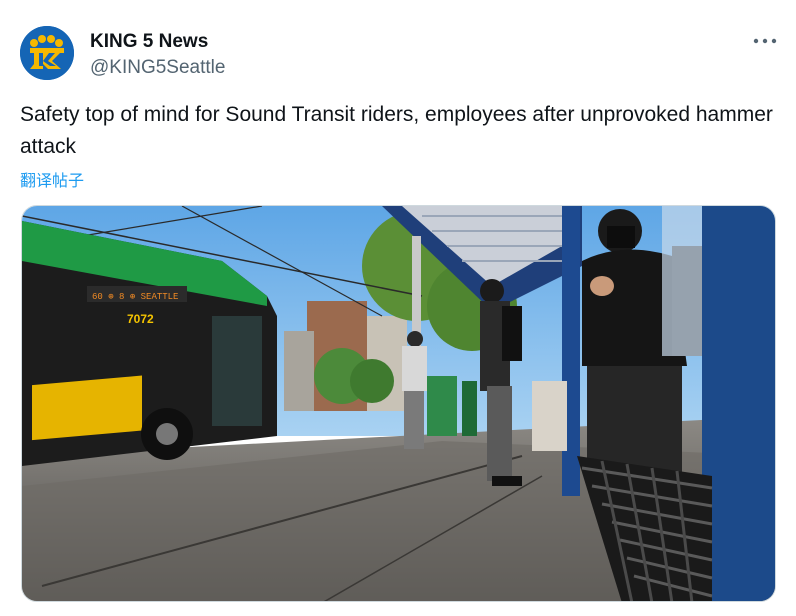 This screenshot has height=616, width=796. Describe the element at coordinates (135, 297) in the screenshot. I see `bus-destination-sign: 60 ⊕ 8 ⊕ SEATTLE` at that location.